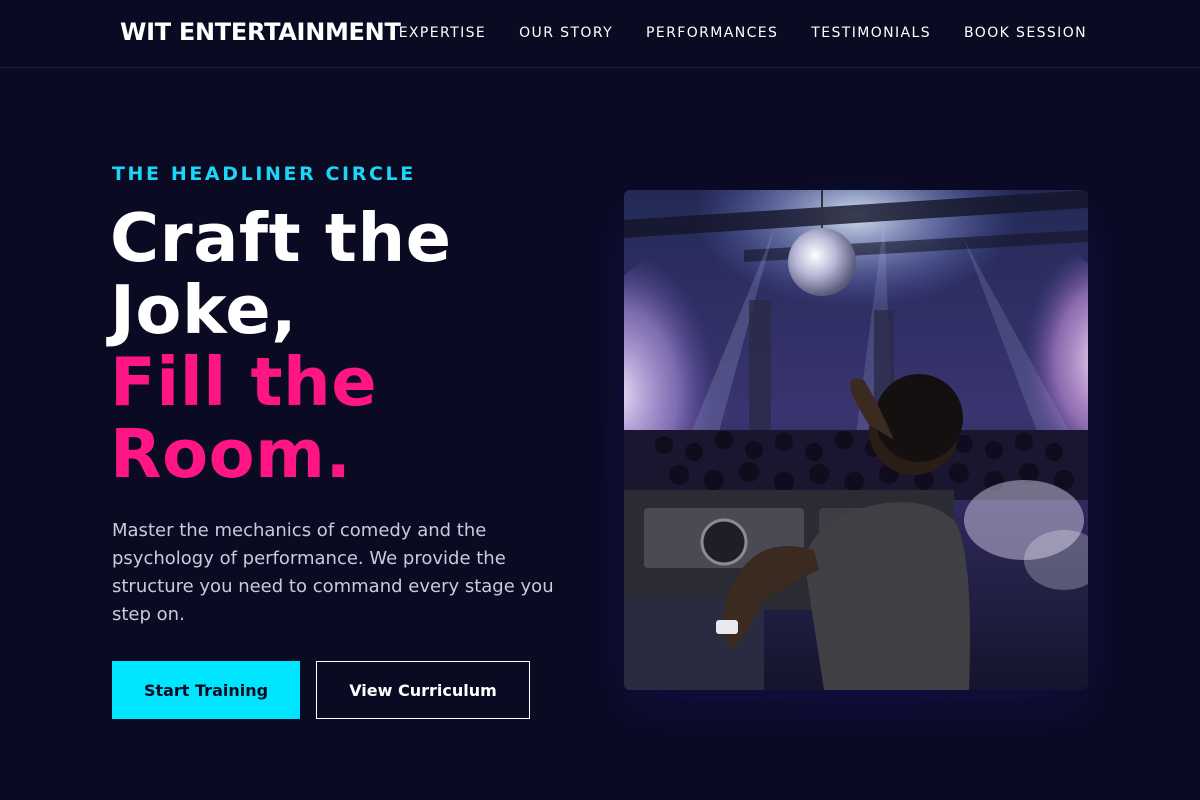 This screenshot has height=800, width=1200. I want to click on nav-our-story: OUR STORY, so click(566, 33).